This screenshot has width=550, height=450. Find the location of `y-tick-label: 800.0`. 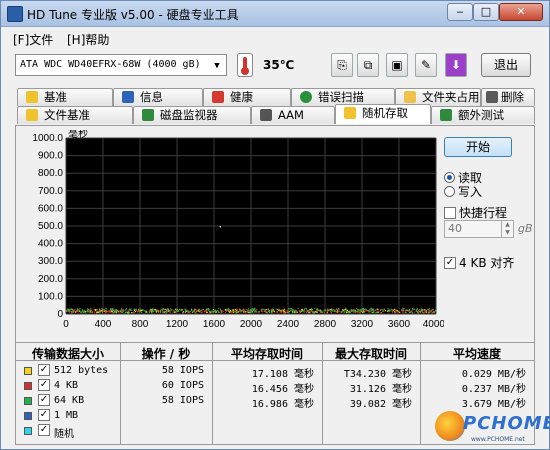

y-tick-label: 800.0 is located at coordinates (50, 173).